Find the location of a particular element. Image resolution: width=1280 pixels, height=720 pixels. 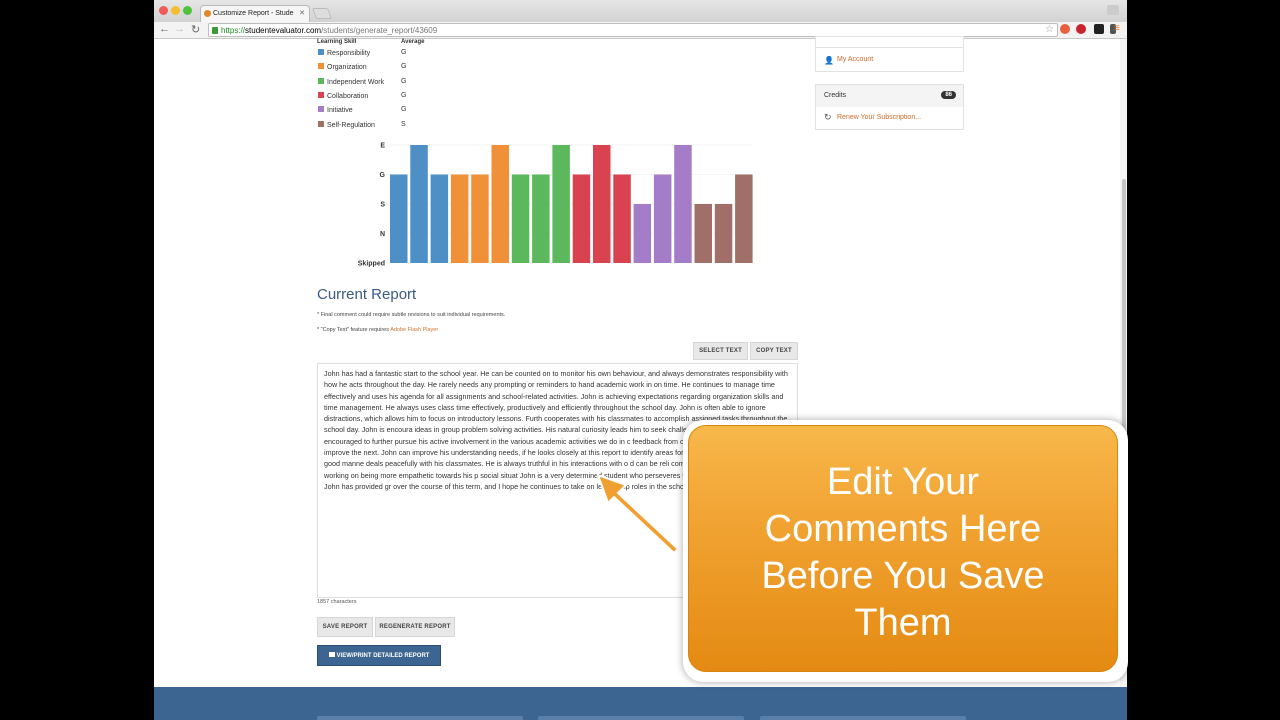

user-icon: 👤 is located at coordinates (829, 60).